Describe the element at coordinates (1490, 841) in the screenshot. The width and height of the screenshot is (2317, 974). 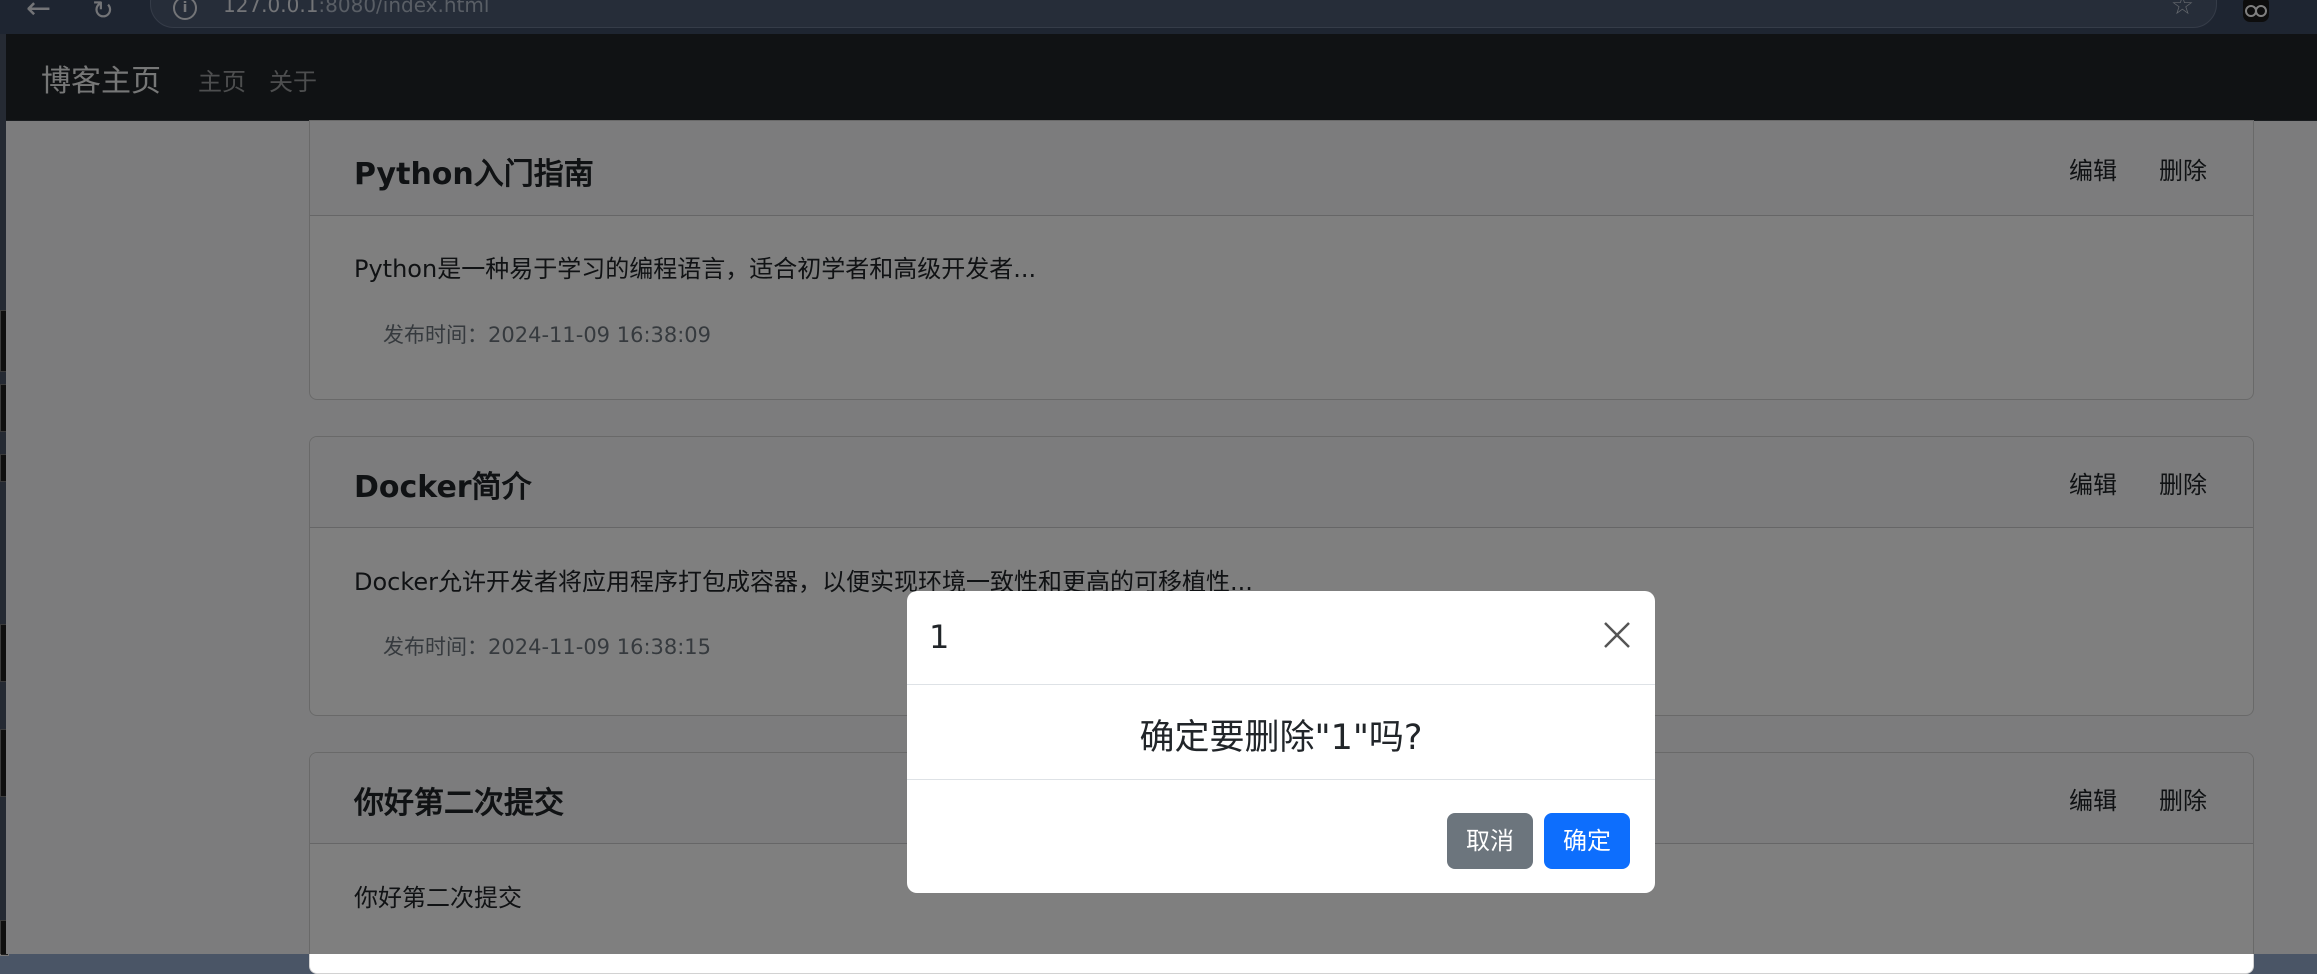
I see `cancel-button: 取消` at that location.